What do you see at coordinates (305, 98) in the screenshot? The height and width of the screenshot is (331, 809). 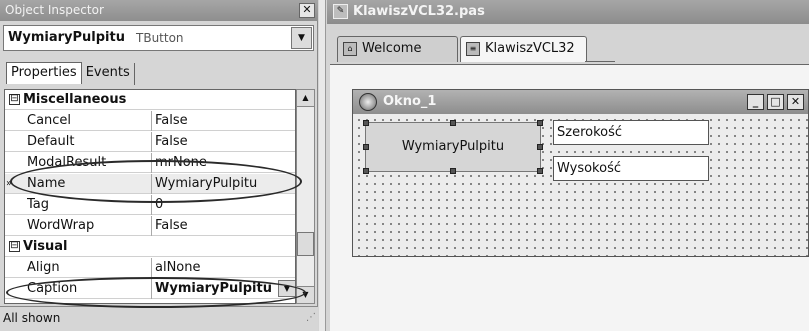 I see `scroll-up-icon: ▲` at bounding box center [305, 98].